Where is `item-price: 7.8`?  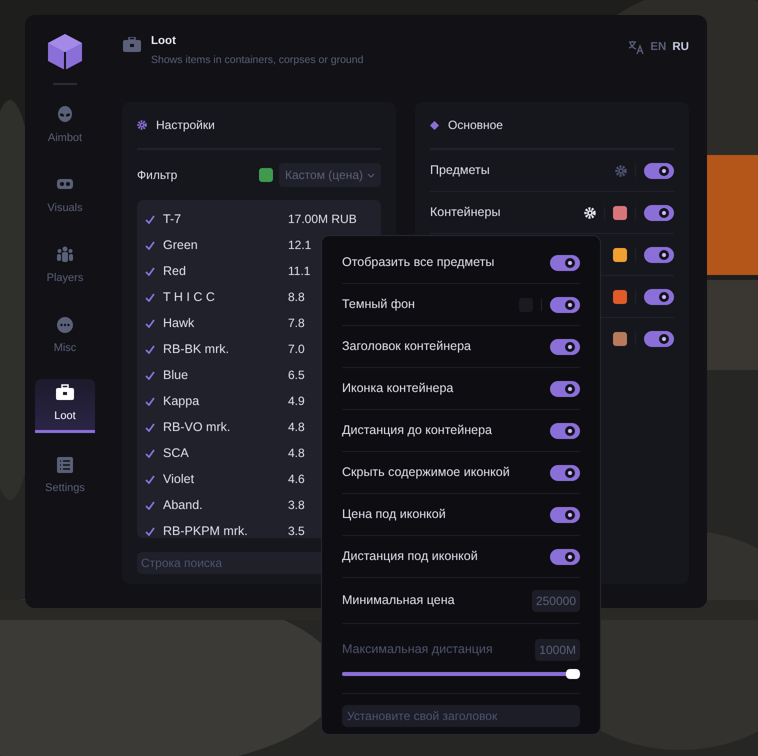 item-price: 7.8 is located at coordinates (296, 323).